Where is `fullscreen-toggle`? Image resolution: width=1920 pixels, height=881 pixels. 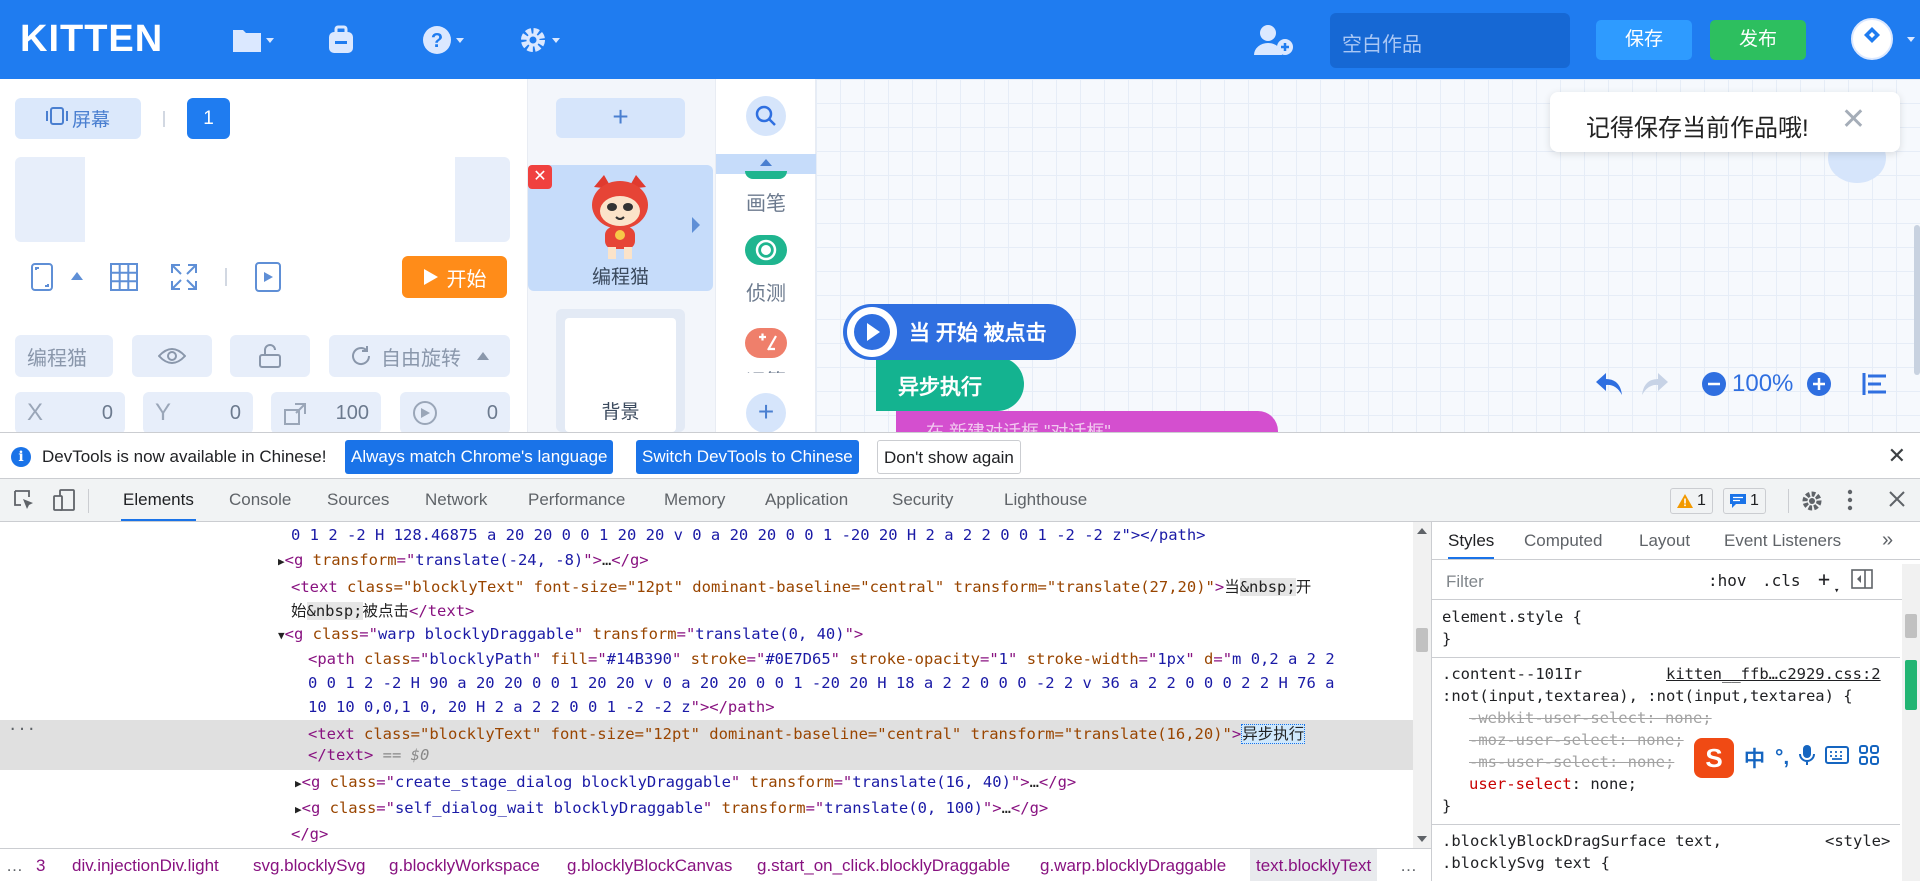 fullscreen-toggle is located at coordinates (42, 277).